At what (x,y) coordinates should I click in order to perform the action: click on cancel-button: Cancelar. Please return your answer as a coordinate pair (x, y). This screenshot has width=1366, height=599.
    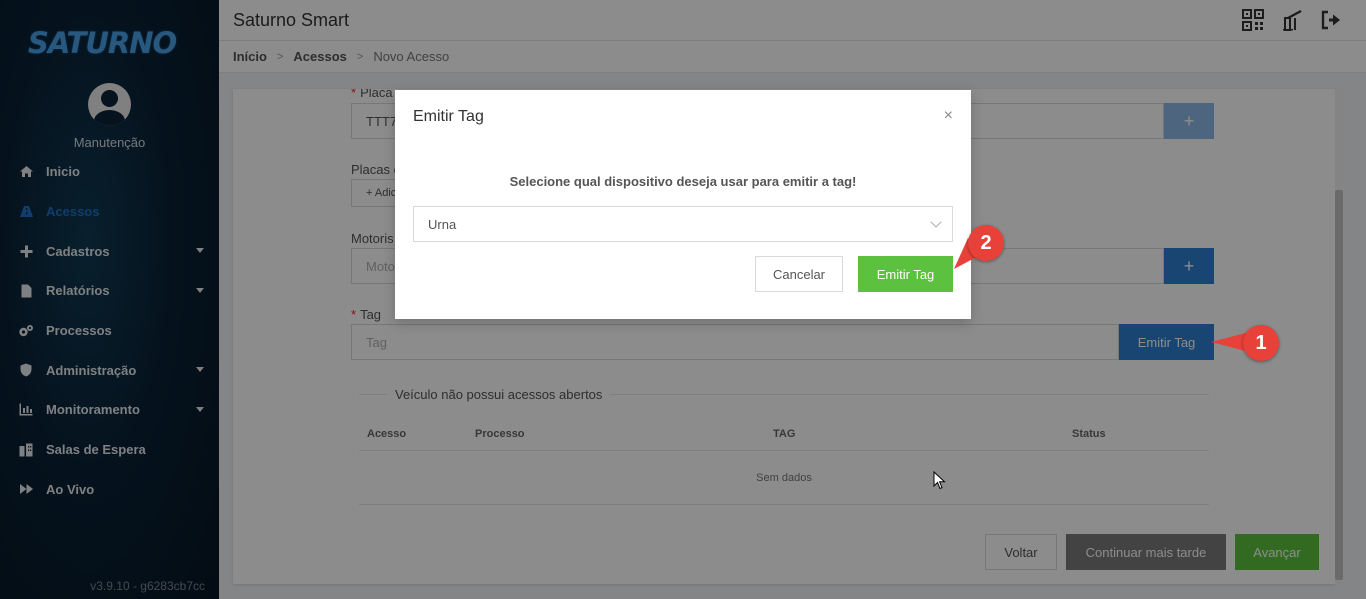
    Looking at the image, I should click on (799, 274).